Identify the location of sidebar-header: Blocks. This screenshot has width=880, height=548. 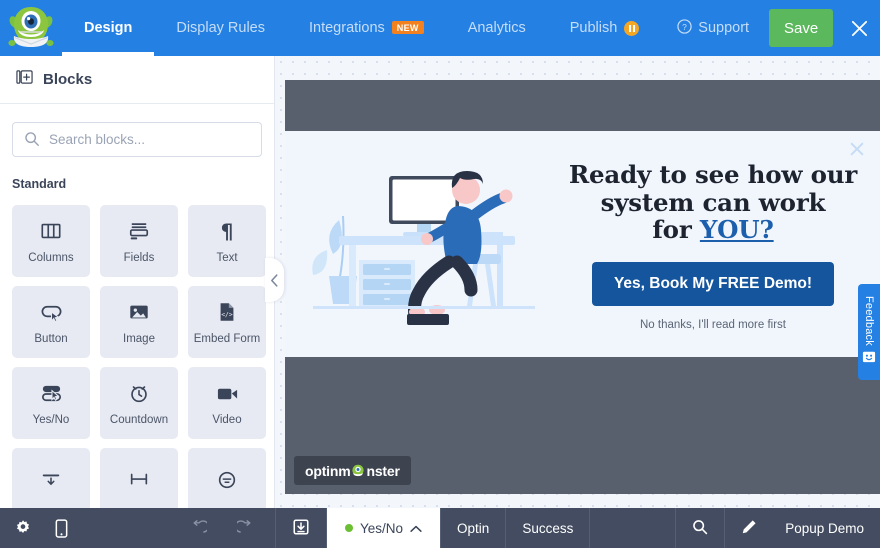
(137, 80).